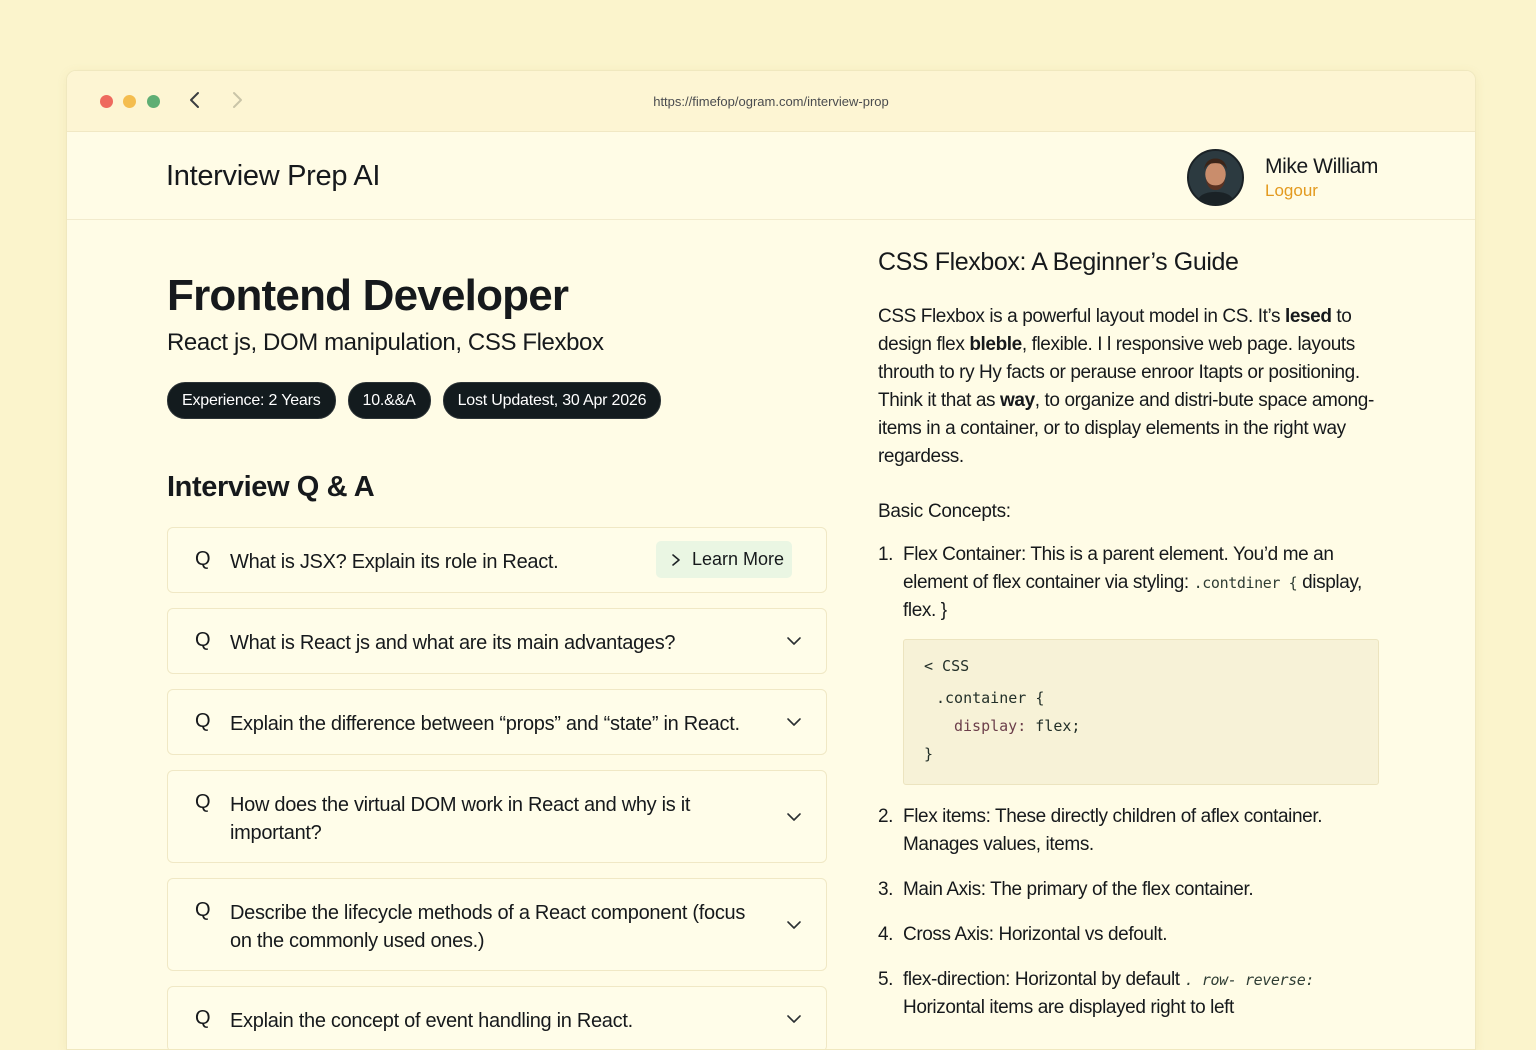  What do you see at coordinates (251, 400) in the screenshot?
I see `experience-chip: Experience: 2 Years` at bounding box center [251, 400].